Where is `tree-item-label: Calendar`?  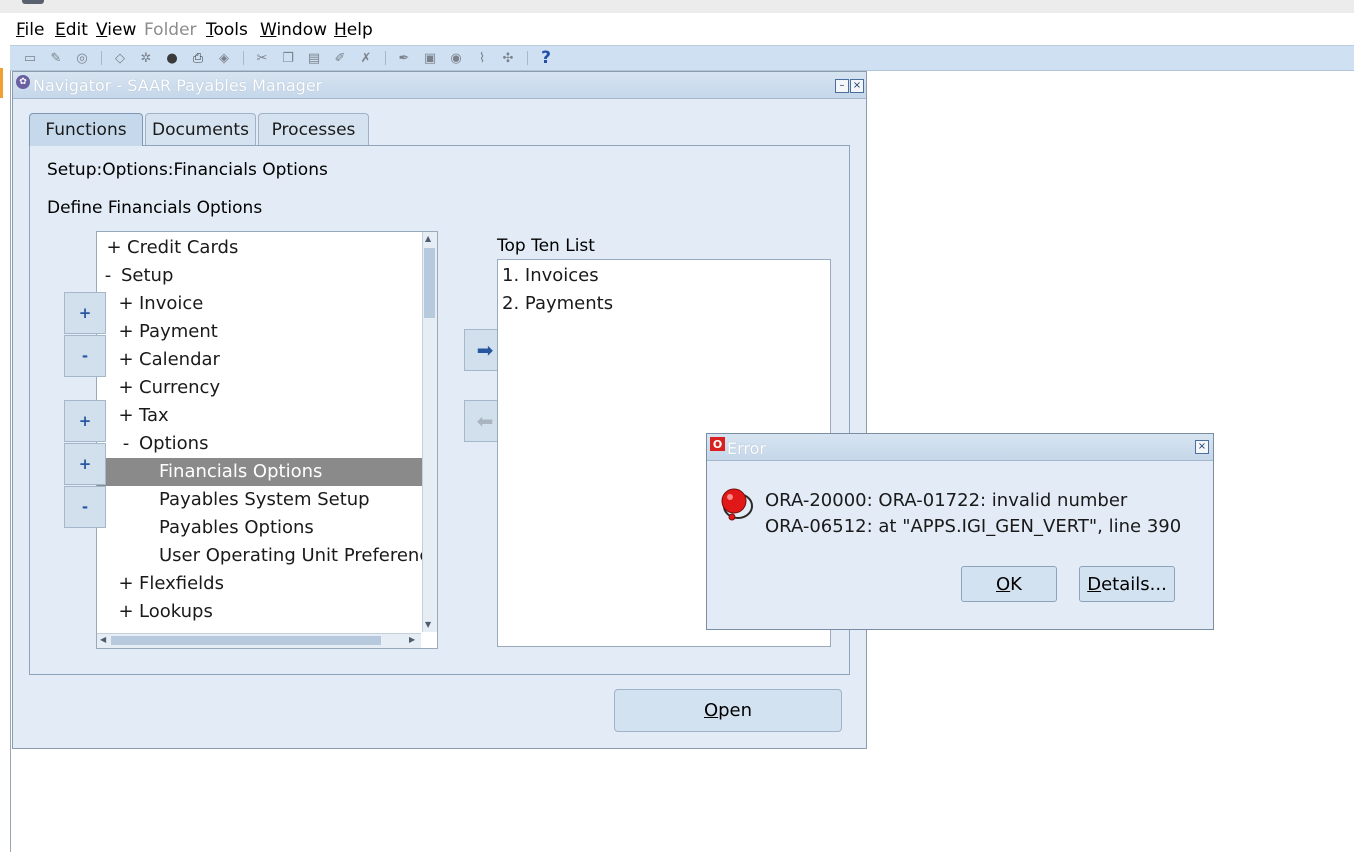
tree-item-label: Calendar is located at coordinates (179, 359).